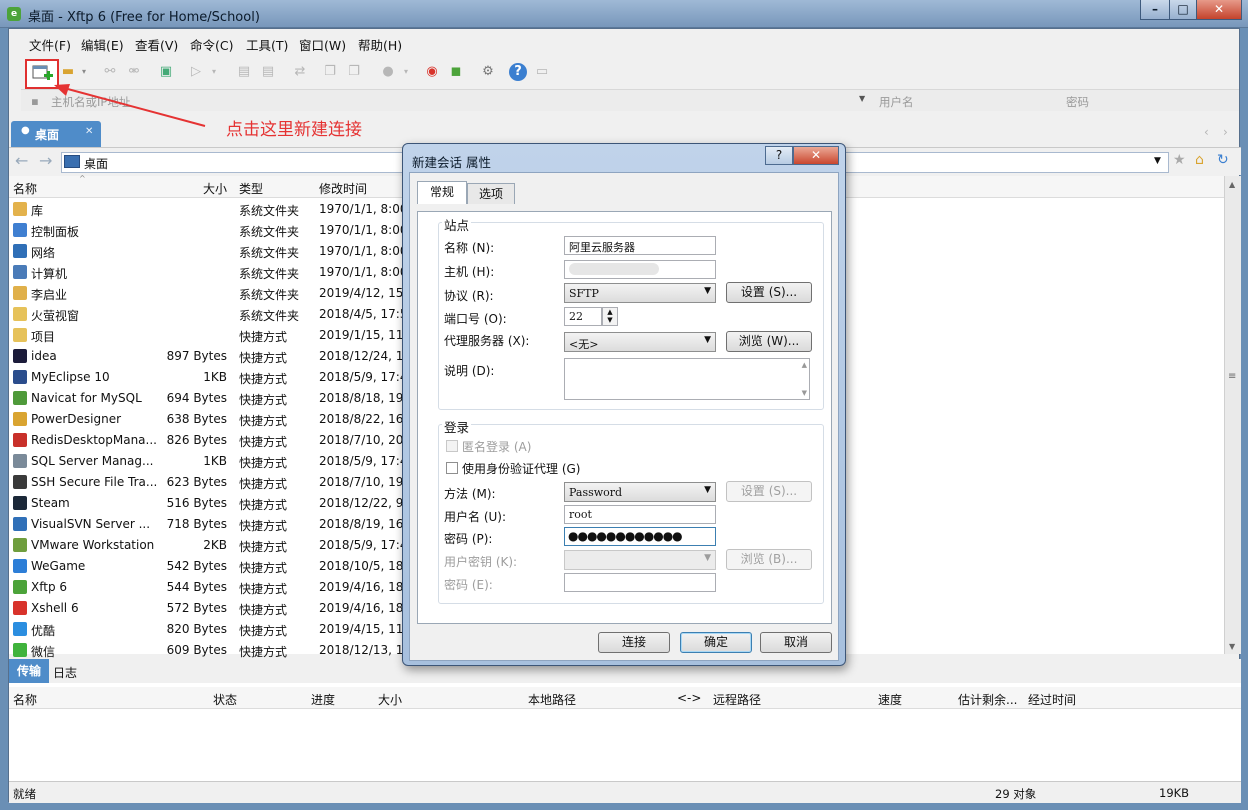  What do you see at coordinates (269, 295) in the screenshot?
I see `file-type: 系统文件夹` at bounding box center [269, 295].